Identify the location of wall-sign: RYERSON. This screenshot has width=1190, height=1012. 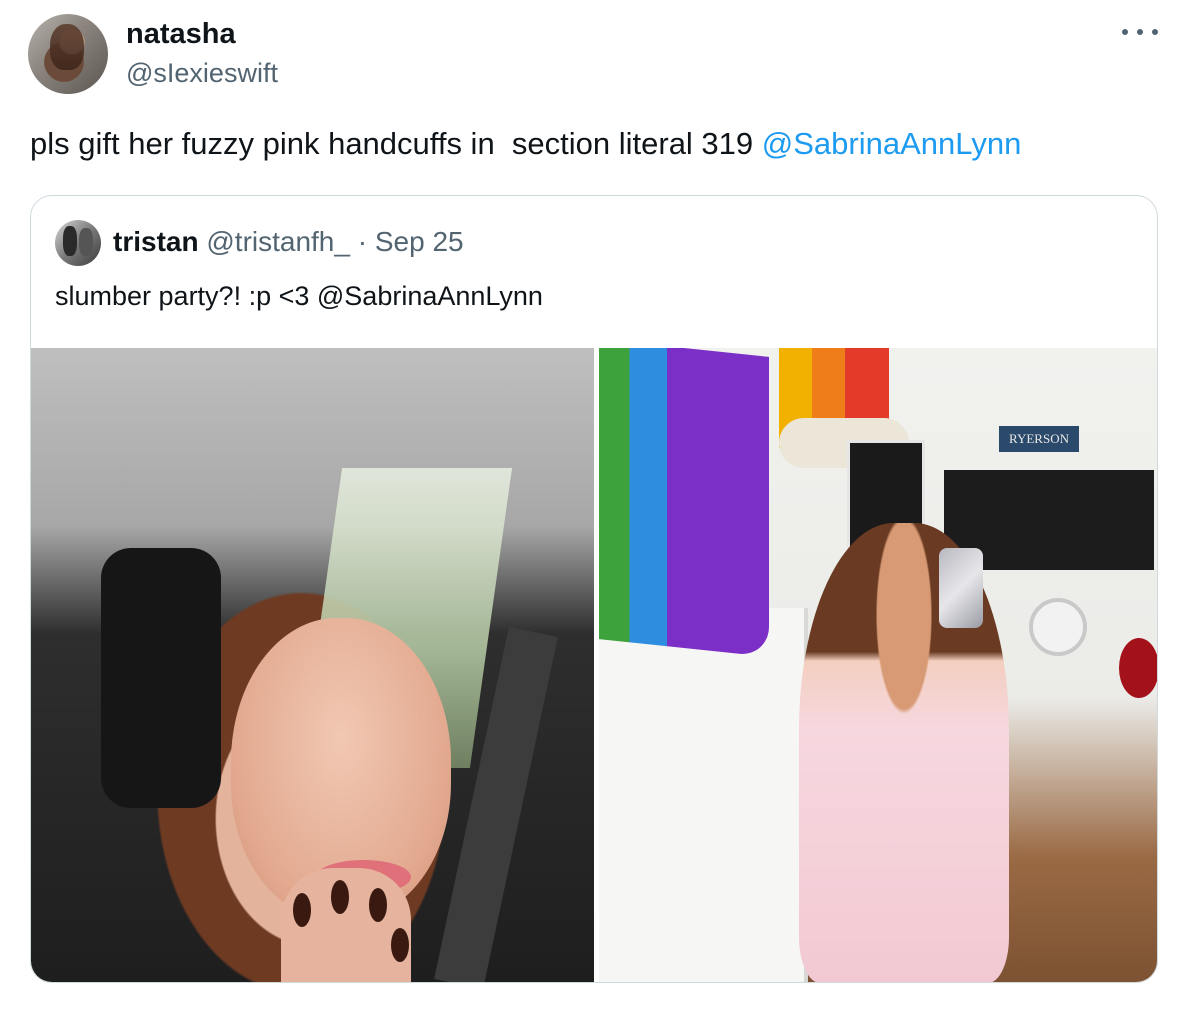
(1039, 439).